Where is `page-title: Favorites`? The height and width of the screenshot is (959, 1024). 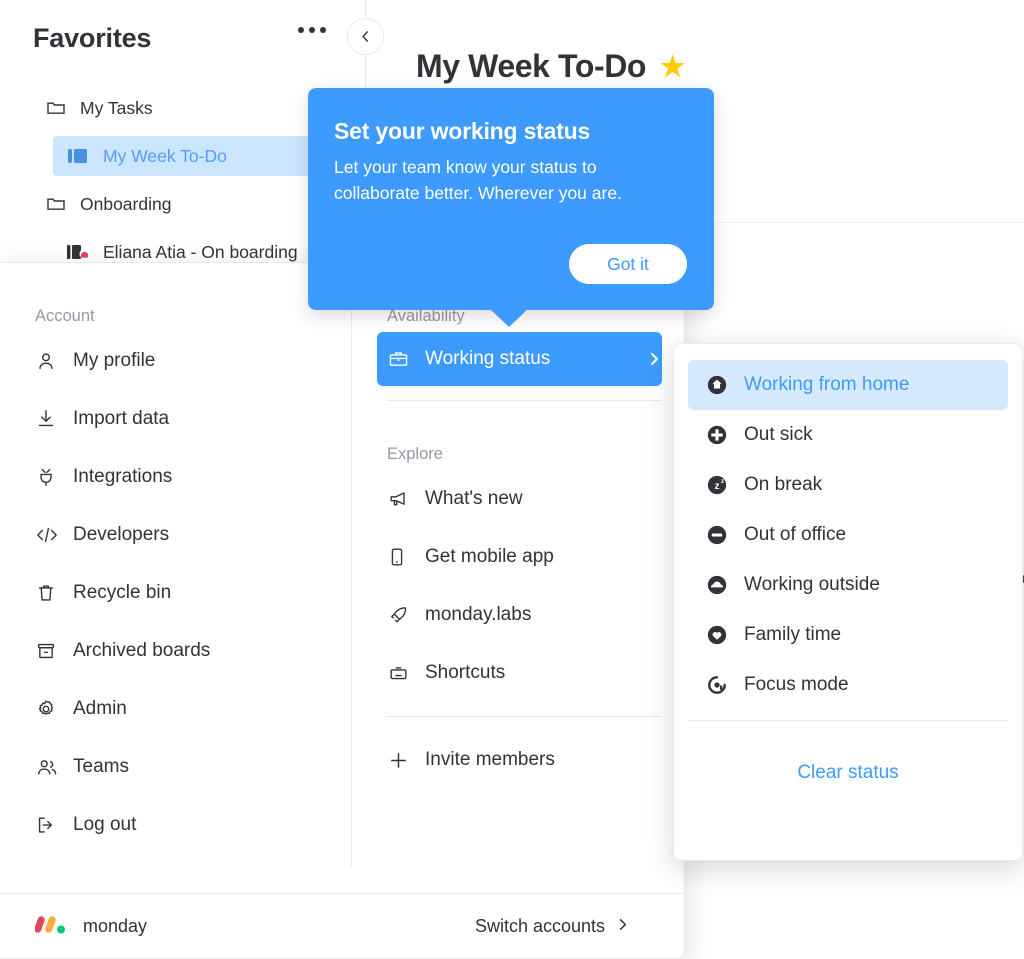 page-title: Favorites is located at coordinates (92, 37).